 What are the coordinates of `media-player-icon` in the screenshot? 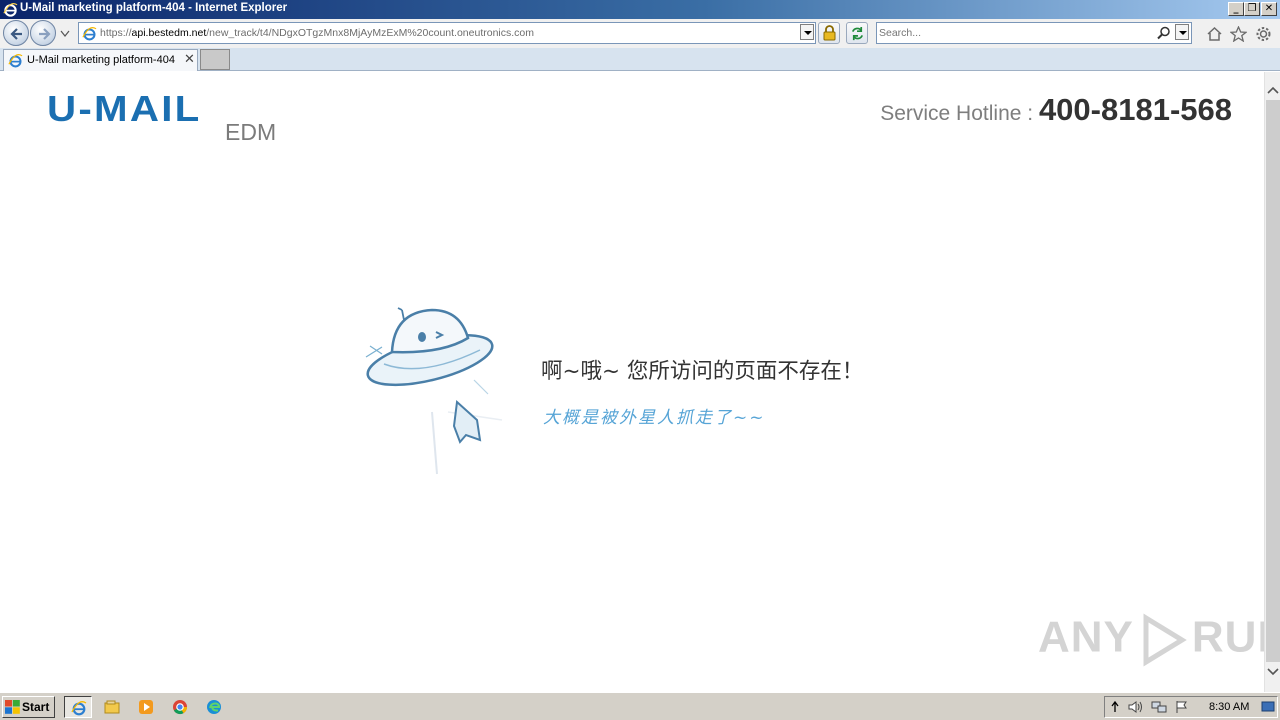 It's located at (146, 707).